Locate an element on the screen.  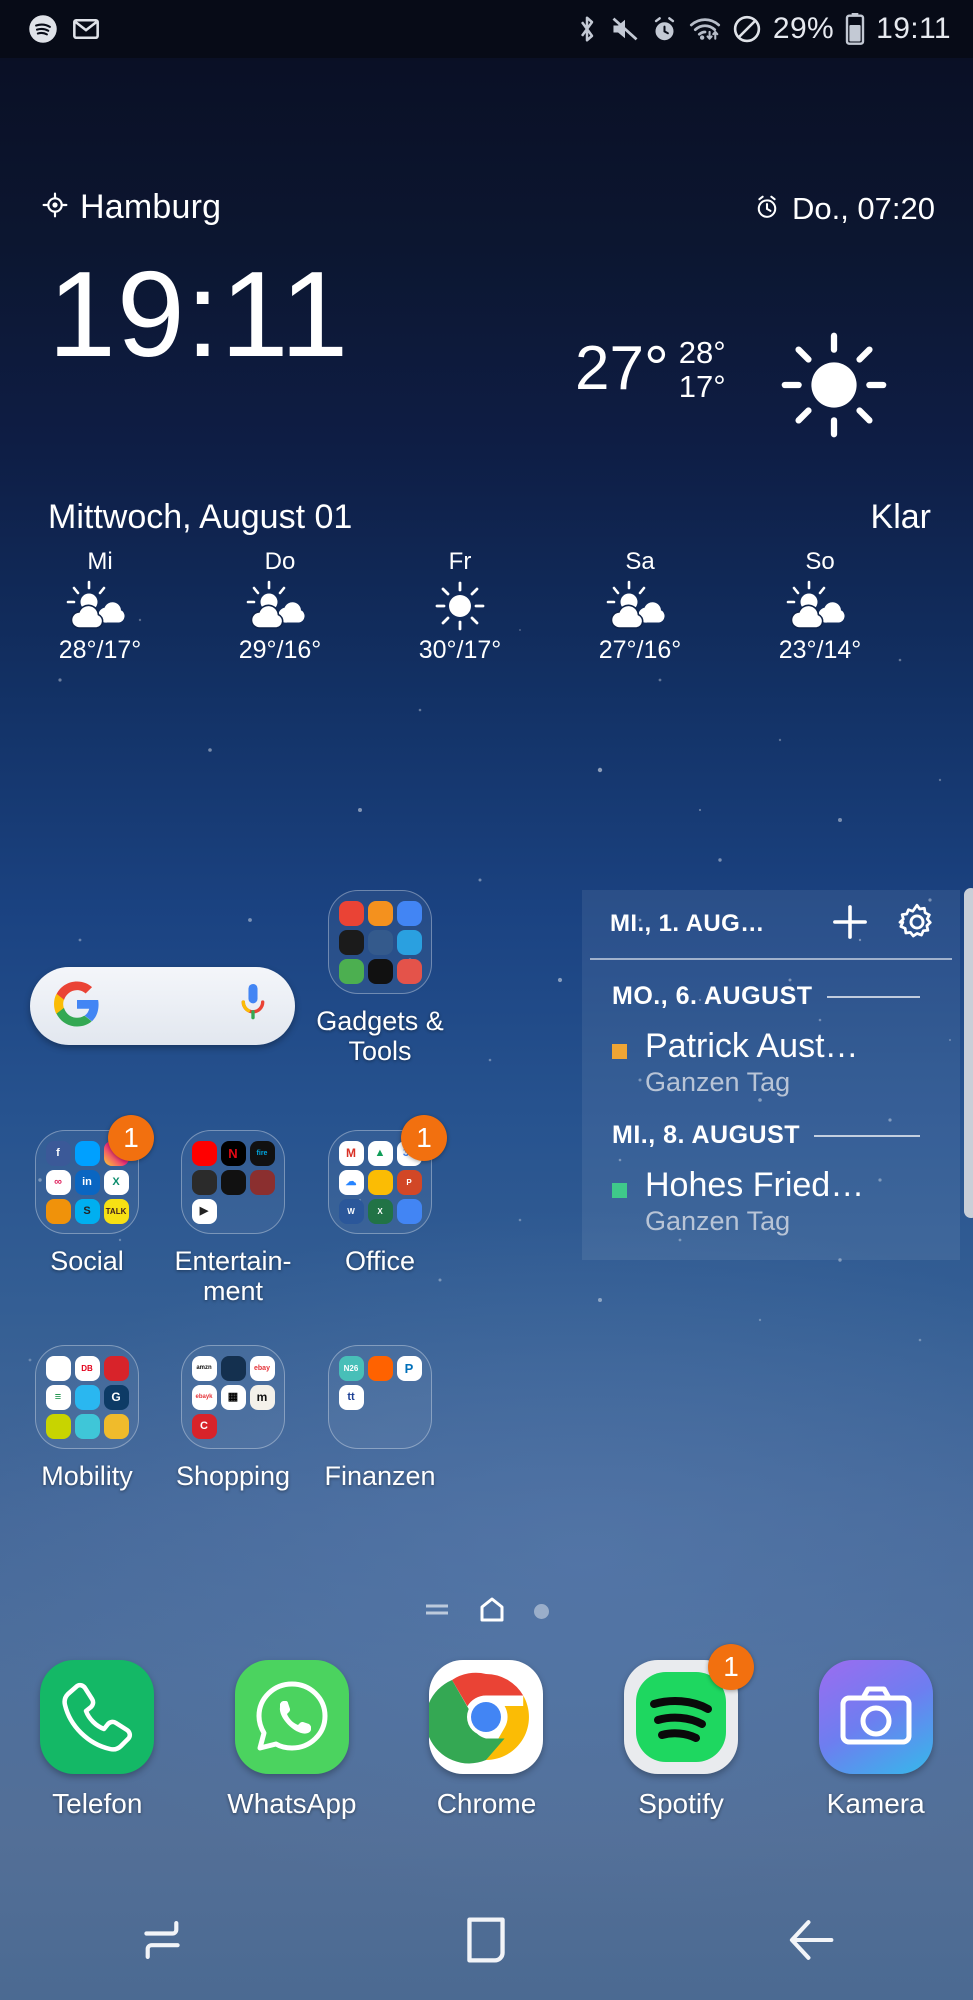
dock-app-spotify: 1 Spotify is located at coordinates (681, 1752).